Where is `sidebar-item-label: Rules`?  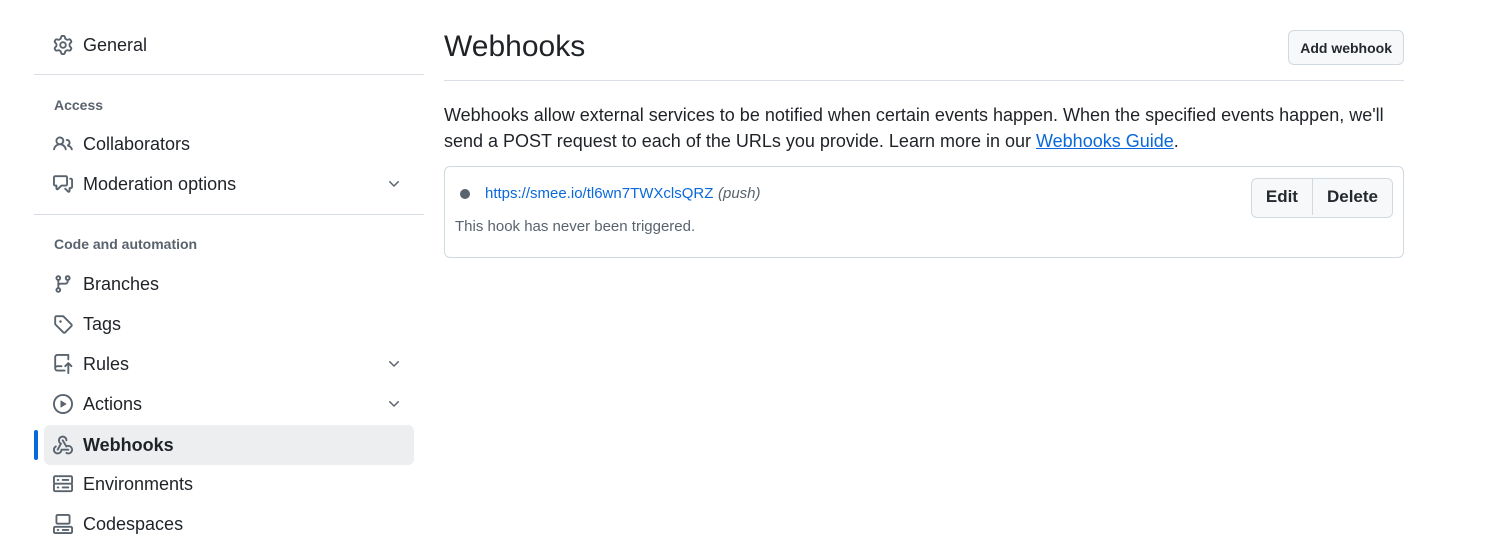
sidebar-item-label: Rules is located at coordinates (106, 363).